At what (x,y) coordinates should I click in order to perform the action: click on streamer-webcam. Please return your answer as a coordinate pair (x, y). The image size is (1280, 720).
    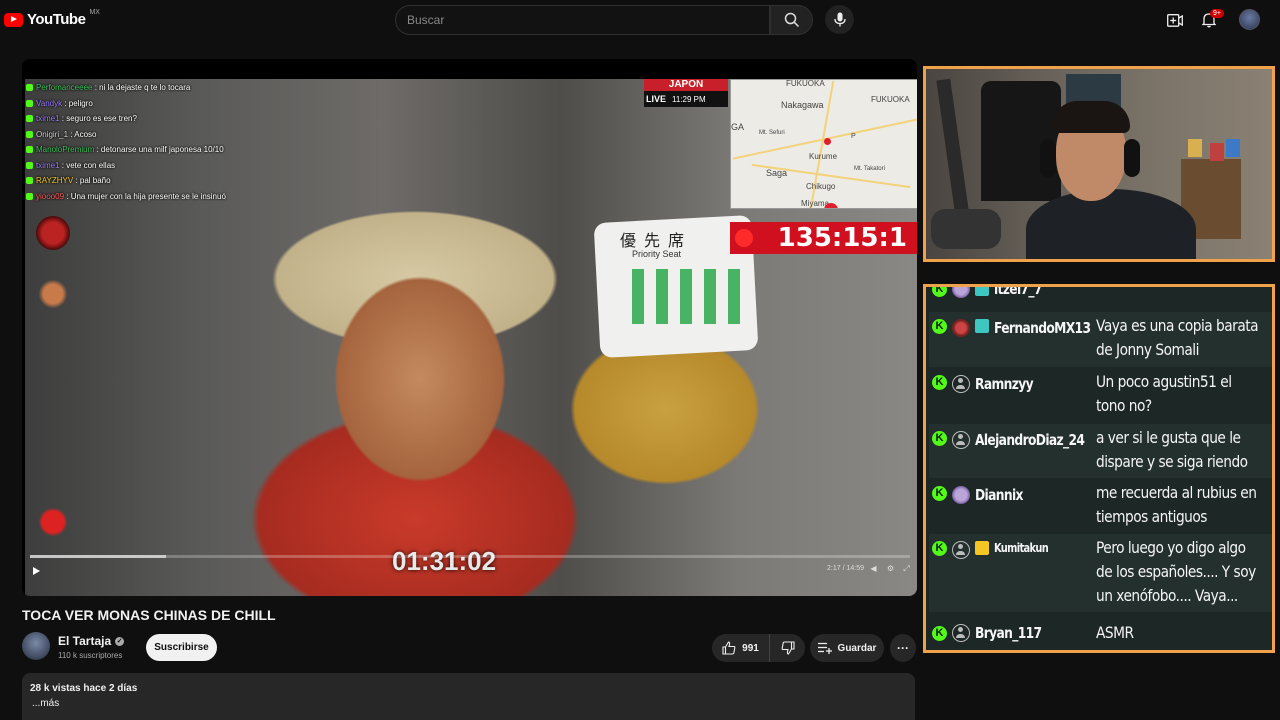
    Looking at the image, I should click on (1099, 164).